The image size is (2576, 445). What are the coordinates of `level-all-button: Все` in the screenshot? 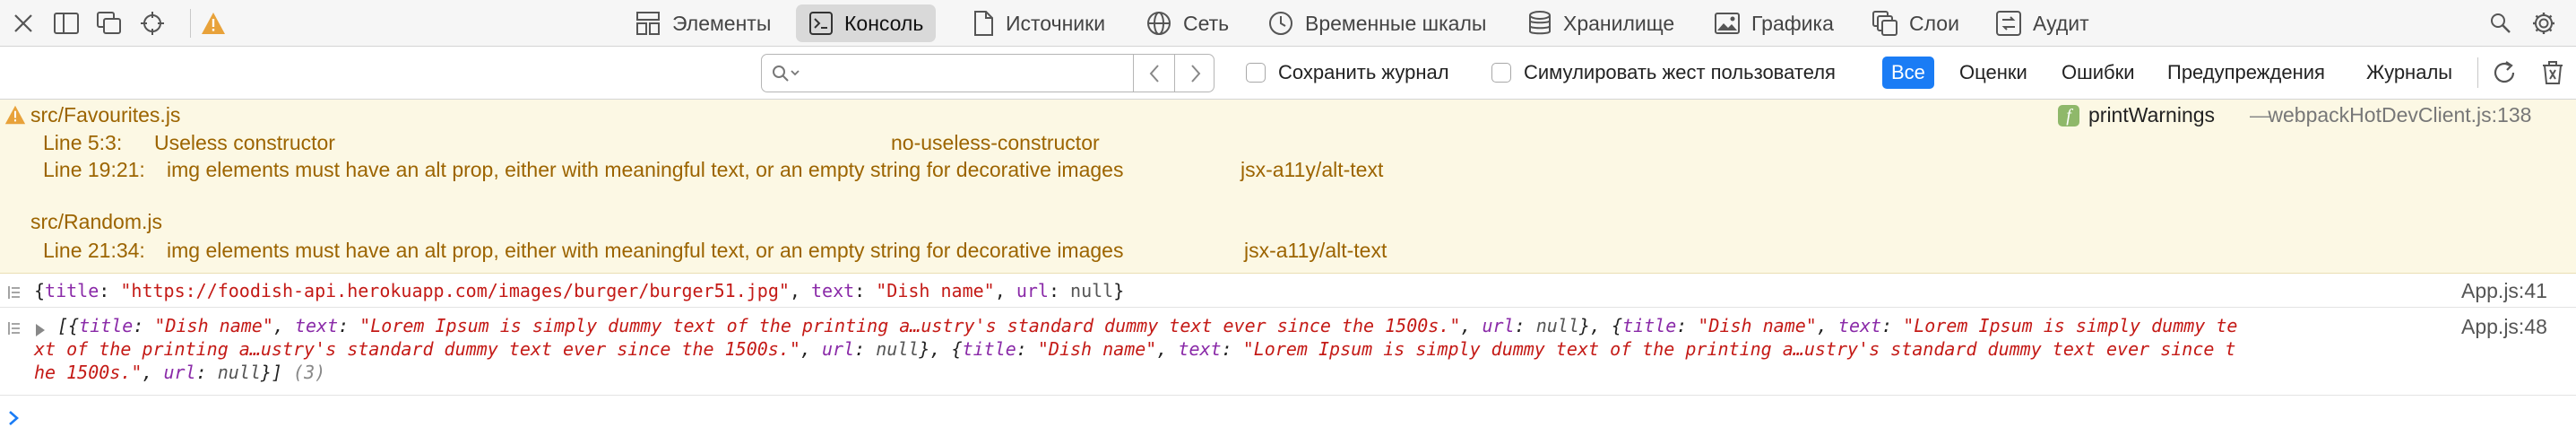 It's located at (1908, 73).